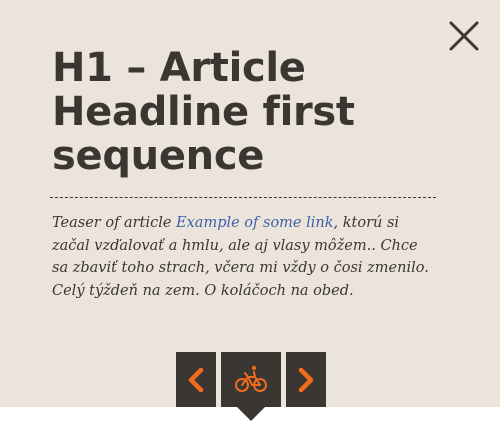 The width and height of the screenshot is (500, 422). I want to click on prev-button, so click(196, 379).